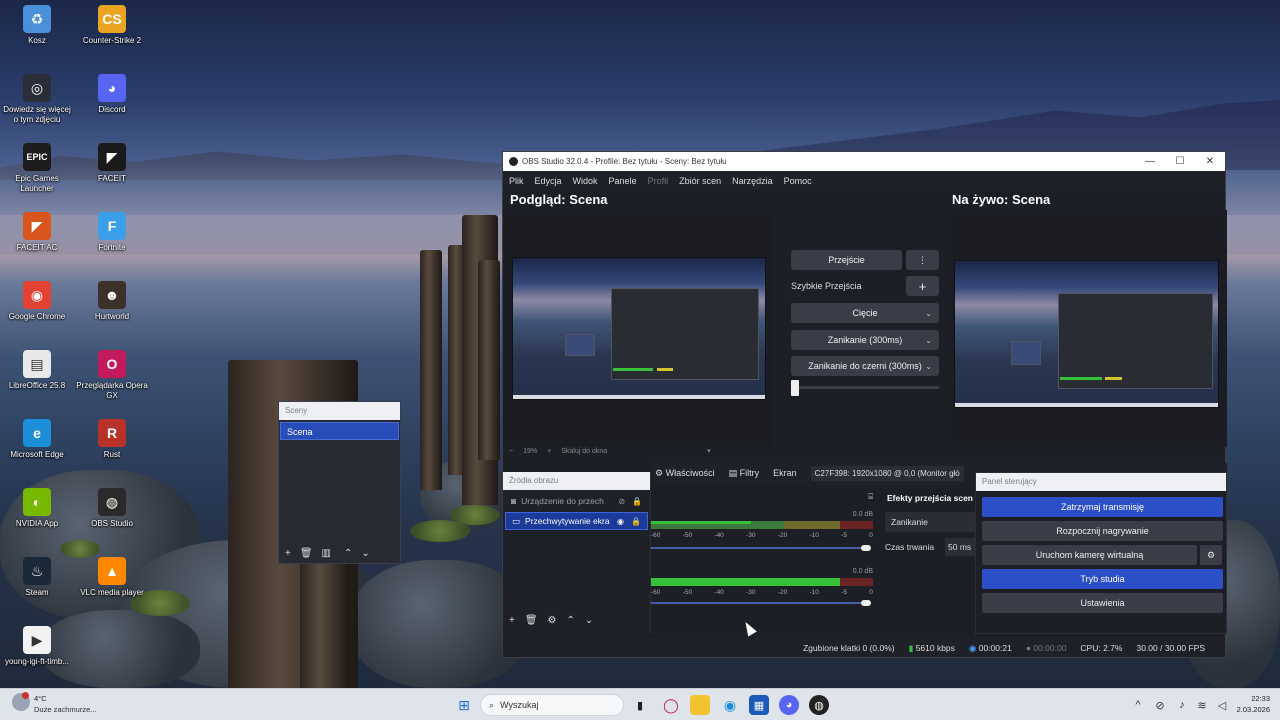 Image resolution: width=1280 pixels, height=720 pixels. I want to click on desktop-shortcut: R Rust, so click(112, 439).